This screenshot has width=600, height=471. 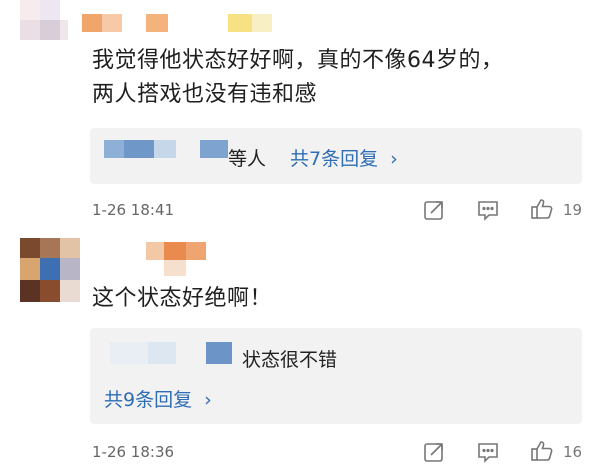 I want to click on reply-summary-box: 等人 共7条回复 ›, so click(x=336, y=156).